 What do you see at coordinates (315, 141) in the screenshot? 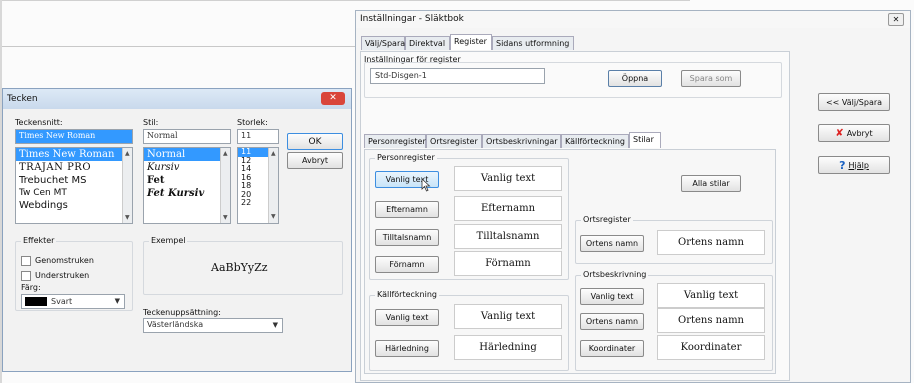
I see `ok-button: OK` at bounding box center [315, 141].